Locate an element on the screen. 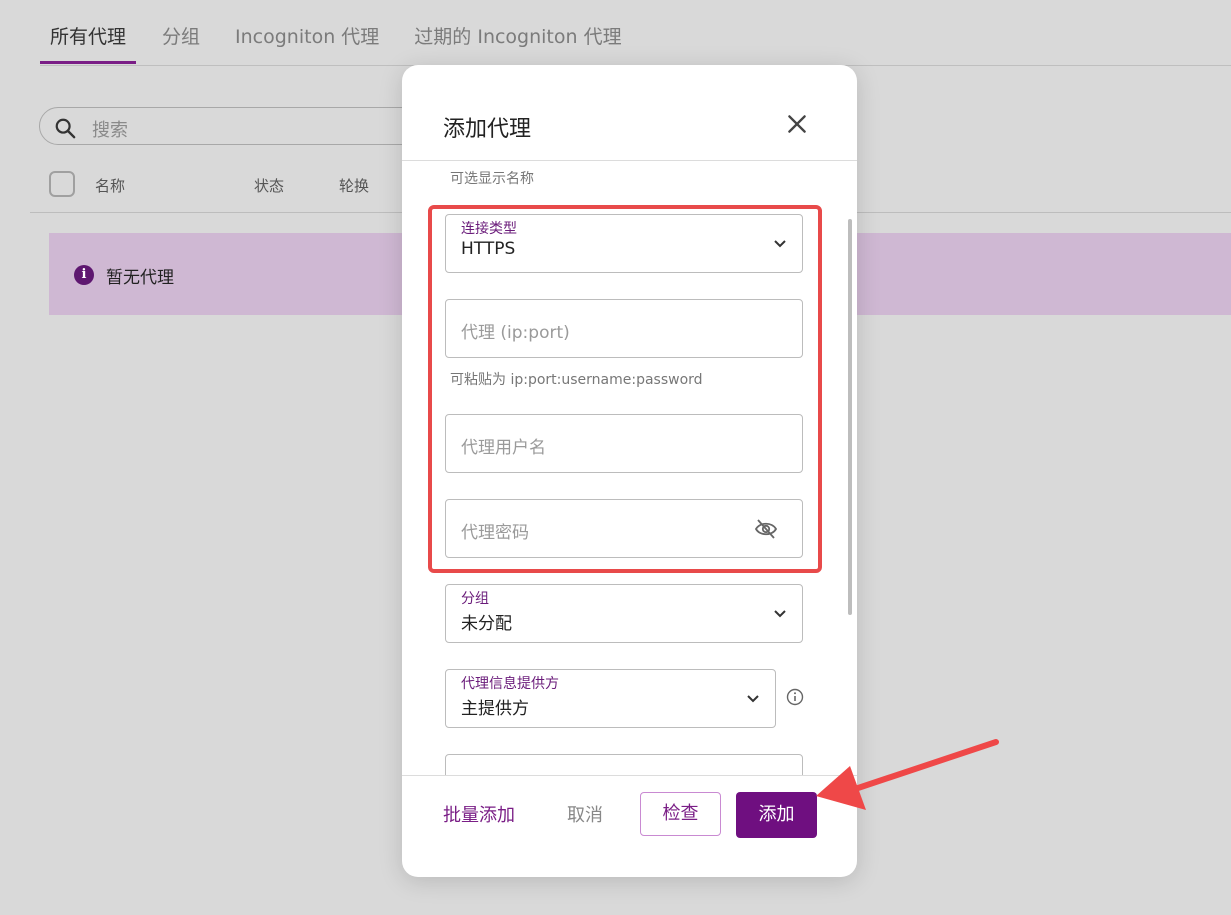  add-button: 添加 is located at coordinates (776, 815).